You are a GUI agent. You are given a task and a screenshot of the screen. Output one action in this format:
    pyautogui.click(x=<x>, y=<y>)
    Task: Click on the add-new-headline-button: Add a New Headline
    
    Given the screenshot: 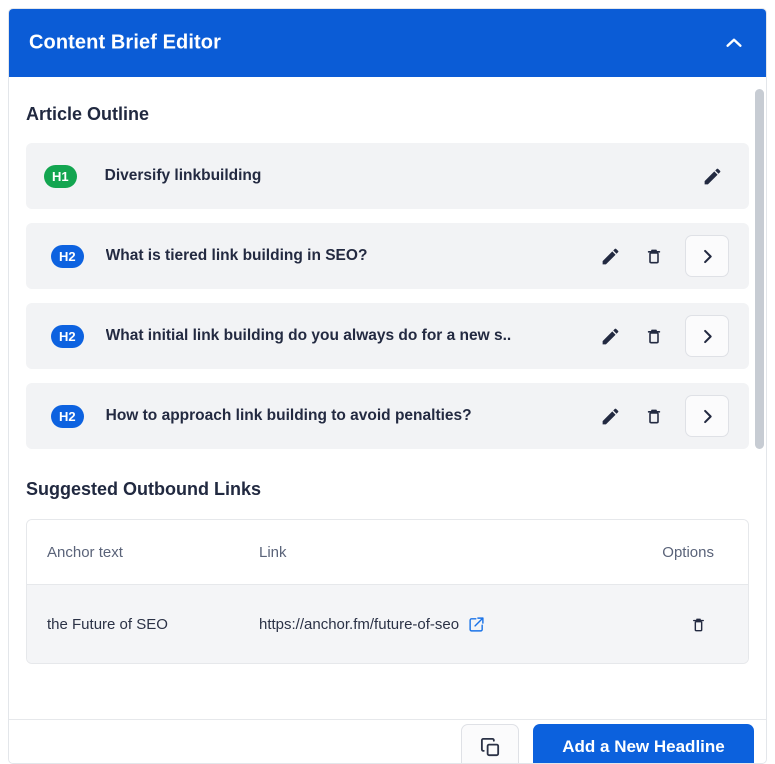 What is the action you would take?
    pyautogui.click(x=643, y=743)
    